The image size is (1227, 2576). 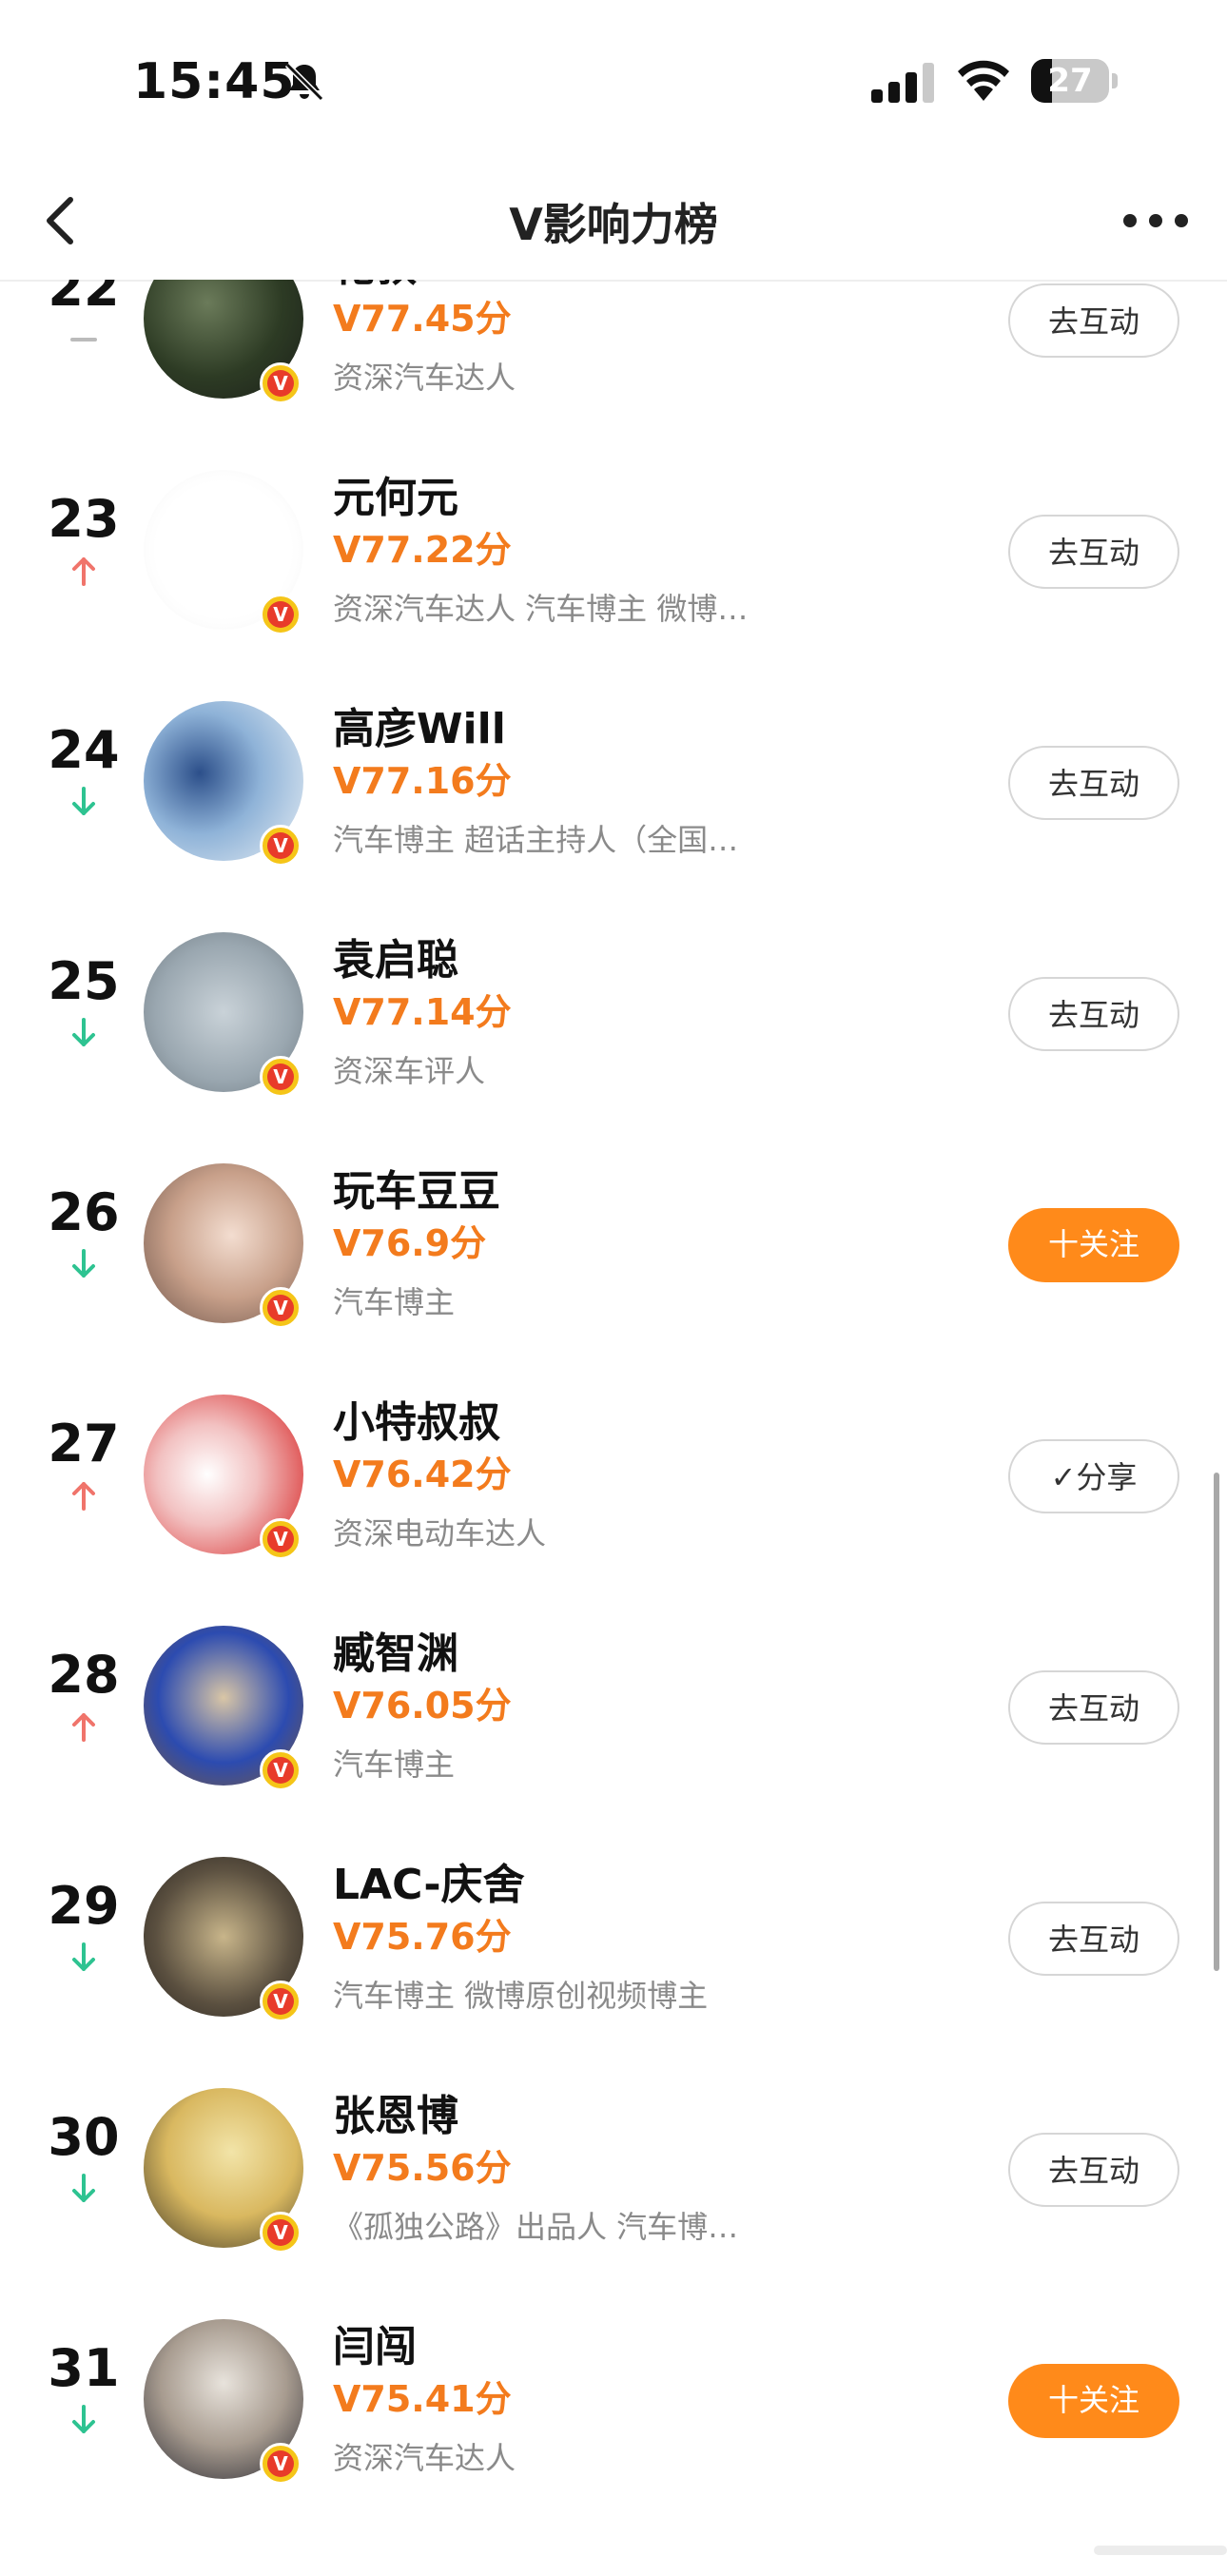 What do you see at coordinates (440, 1533) in the screenshot?
I see `user-tags: 资深电动车达人` at bounding box center [440, 1533].